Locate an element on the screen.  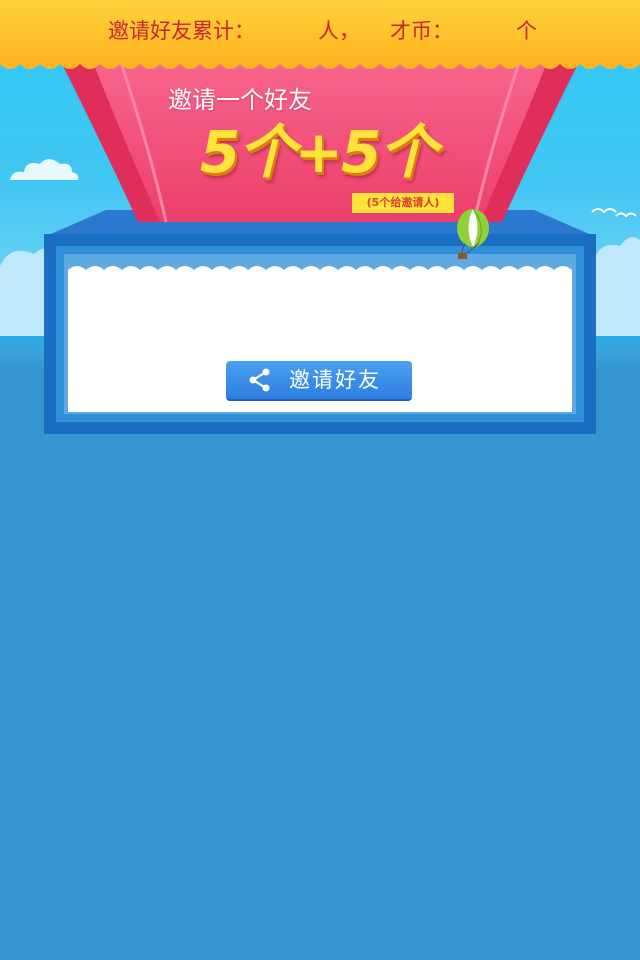
share-icon is located at coordinates (259, 380).